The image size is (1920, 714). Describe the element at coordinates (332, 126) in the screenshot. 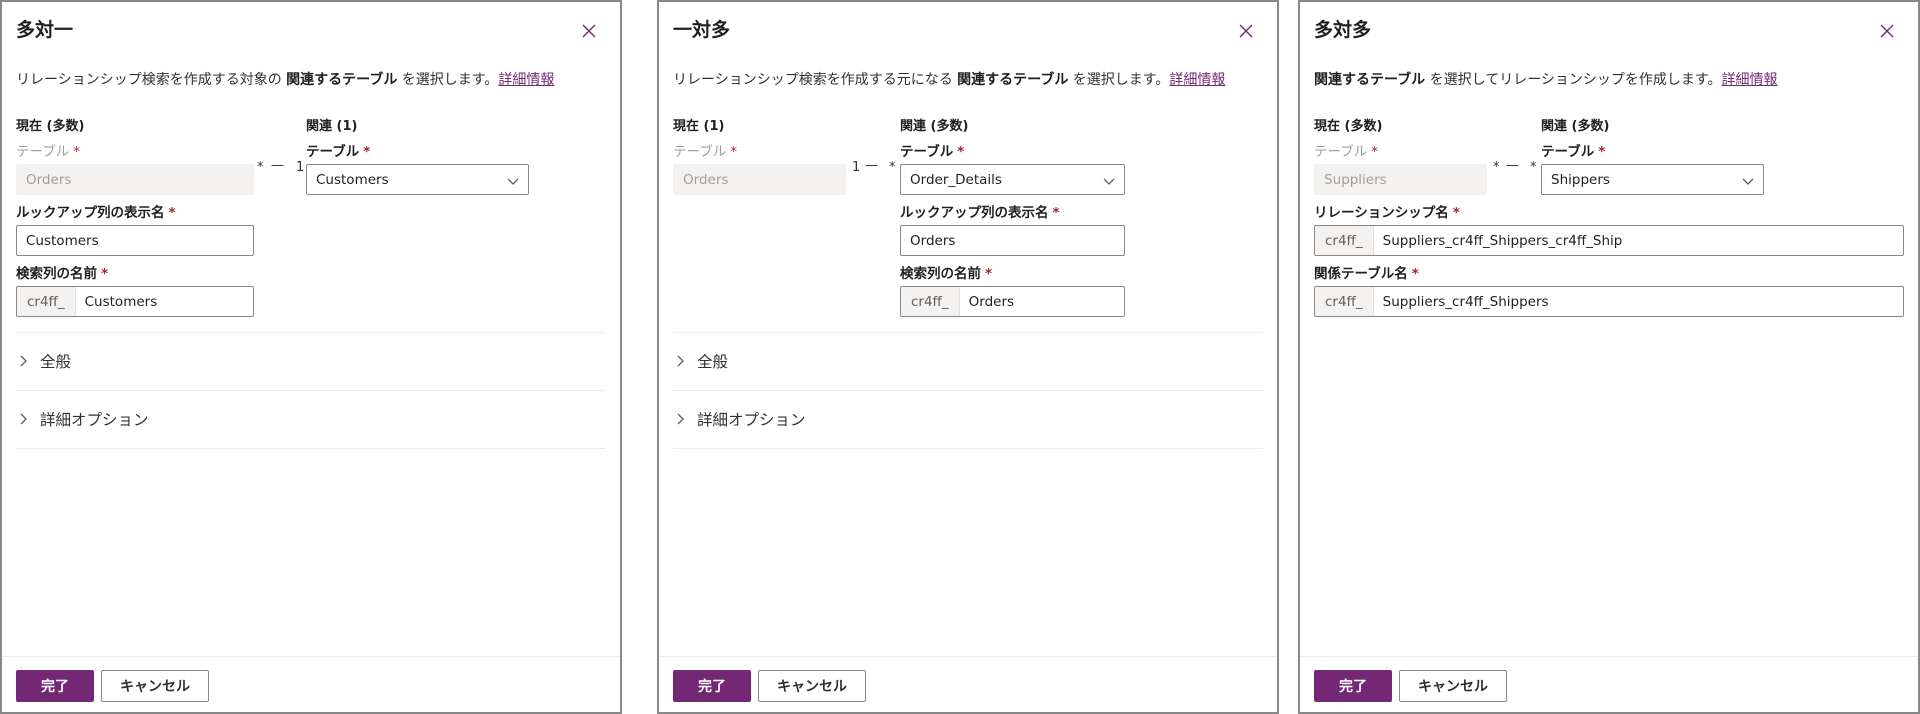

I see `related-heading: 関連 (1)` at that location.